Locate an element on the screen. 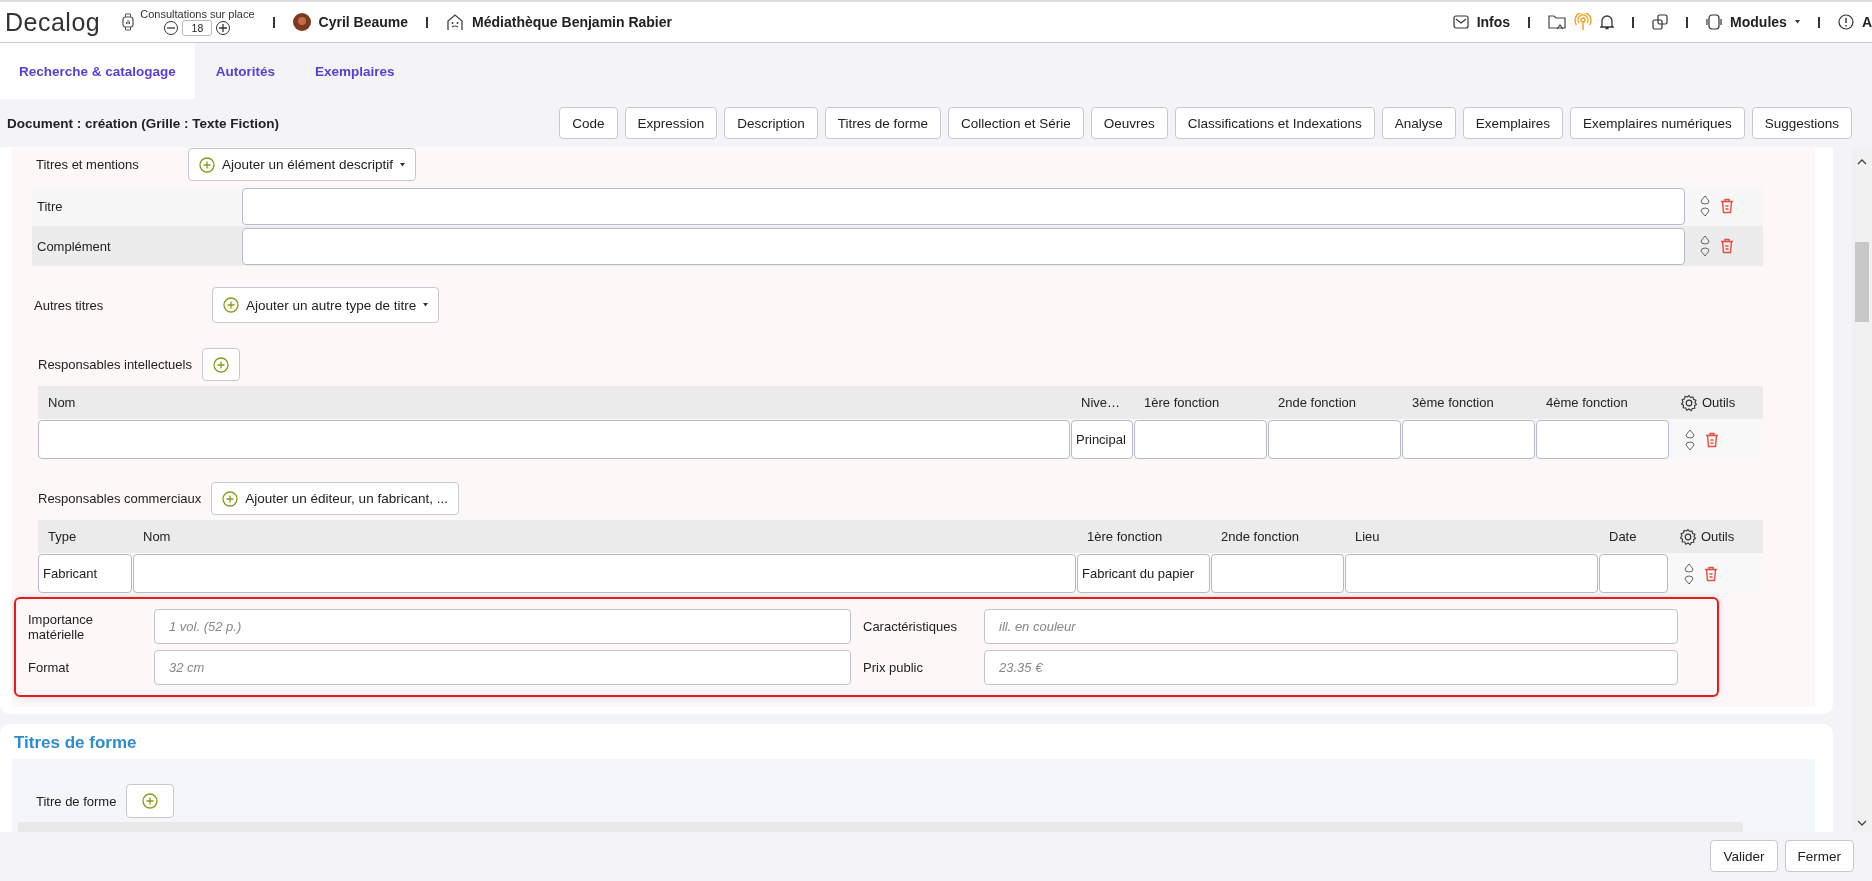 This screenshot has width=1872, height=881. section-button: Classifications et Indexations is located at coordinates (1274, 123).